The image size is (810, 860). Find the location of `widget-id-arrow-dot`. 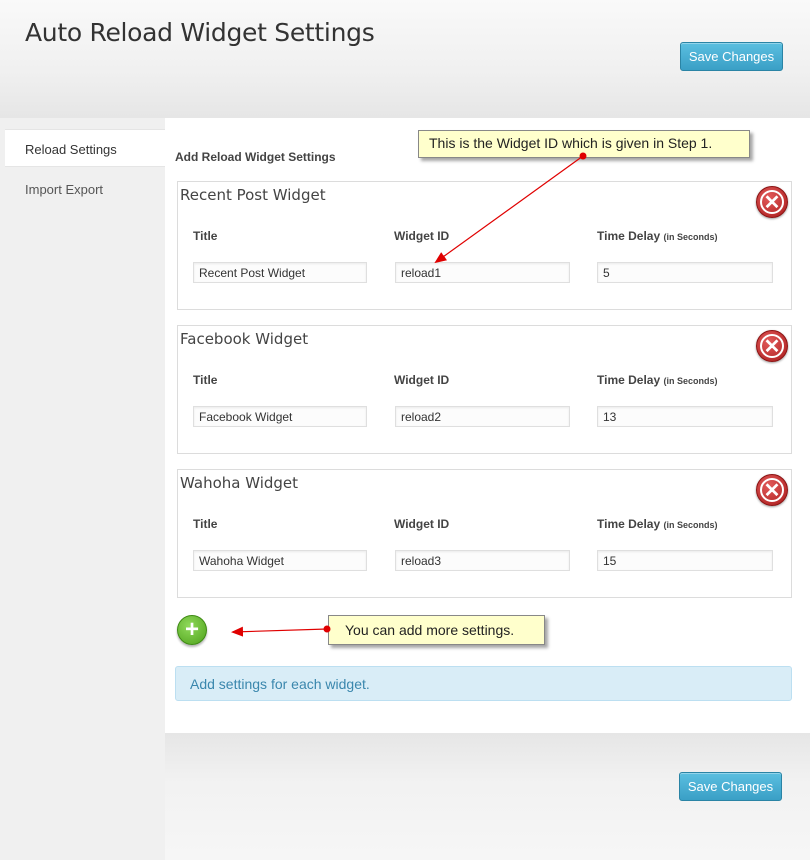

widget-id-arrow-dot is located at coordinates (583, 156).